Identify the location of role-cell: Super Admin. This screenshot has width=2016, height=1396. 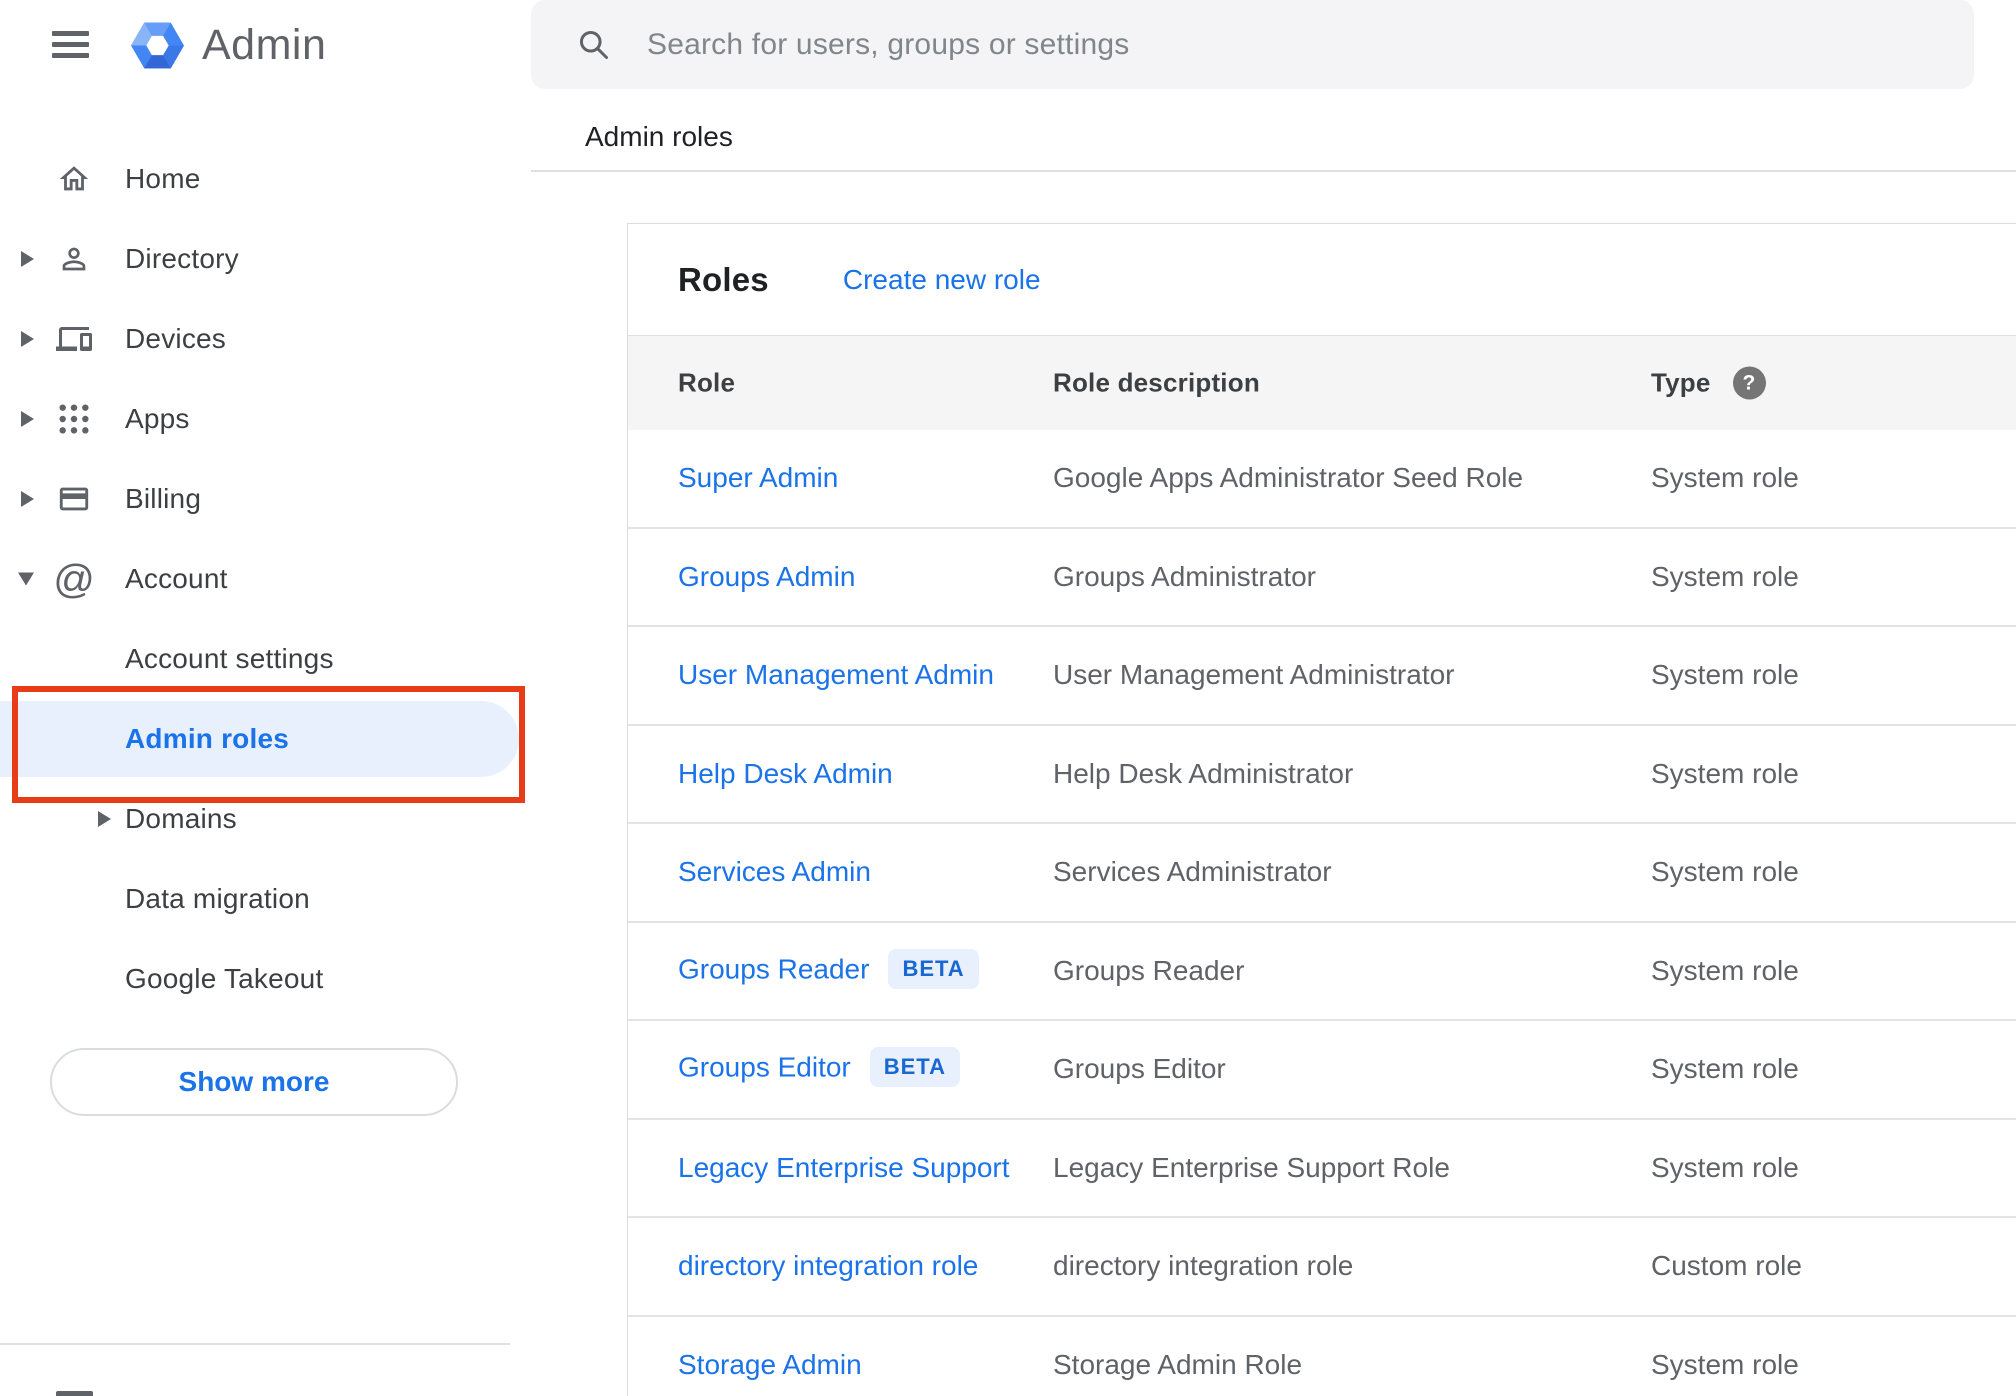
(758, 478).